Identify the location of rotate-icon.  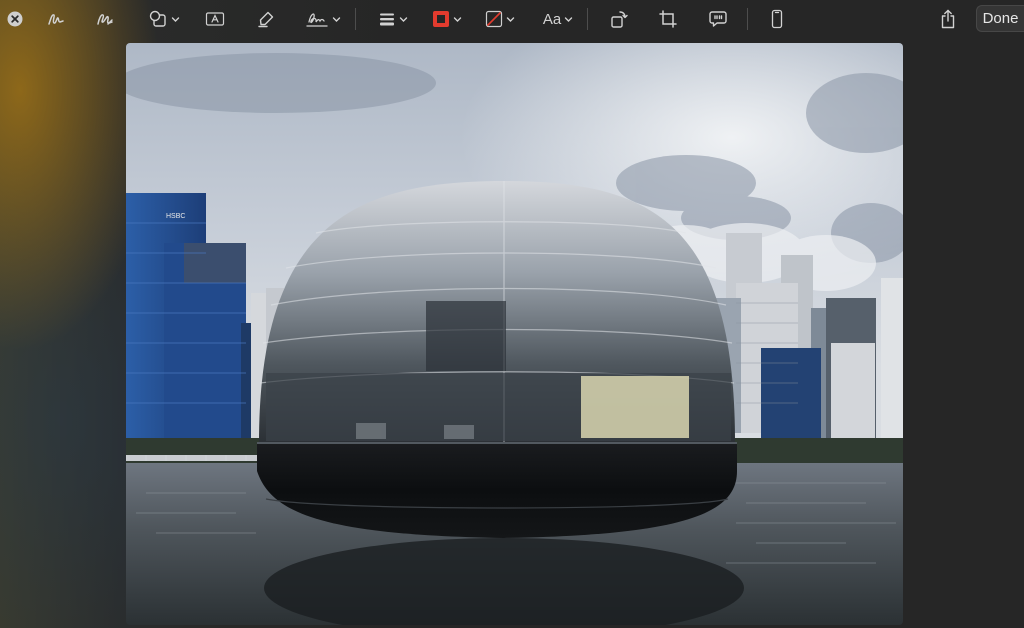
(619, 19).